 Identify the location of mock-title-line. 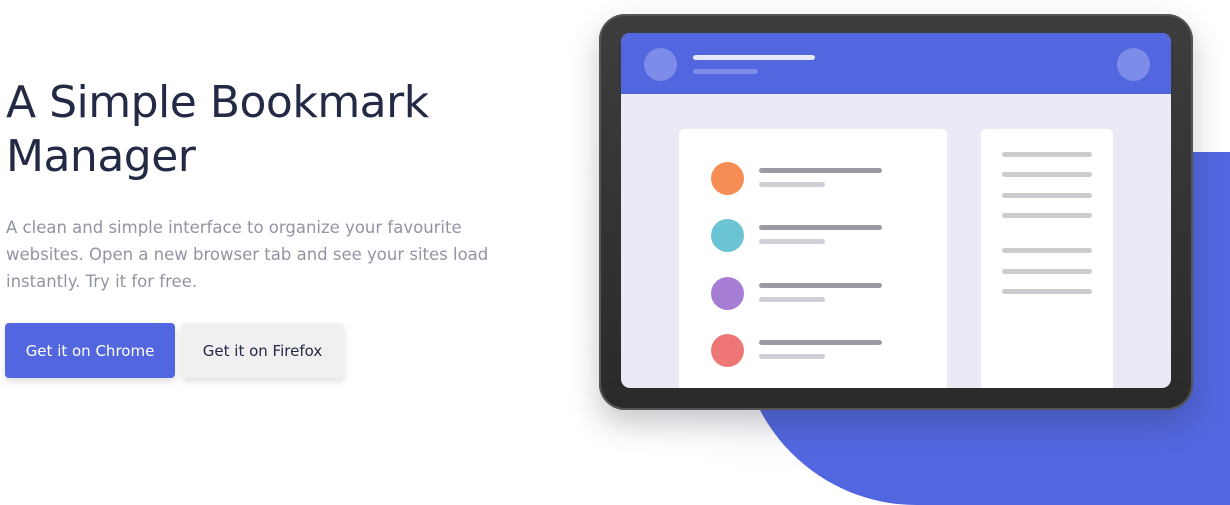
(754, 57).